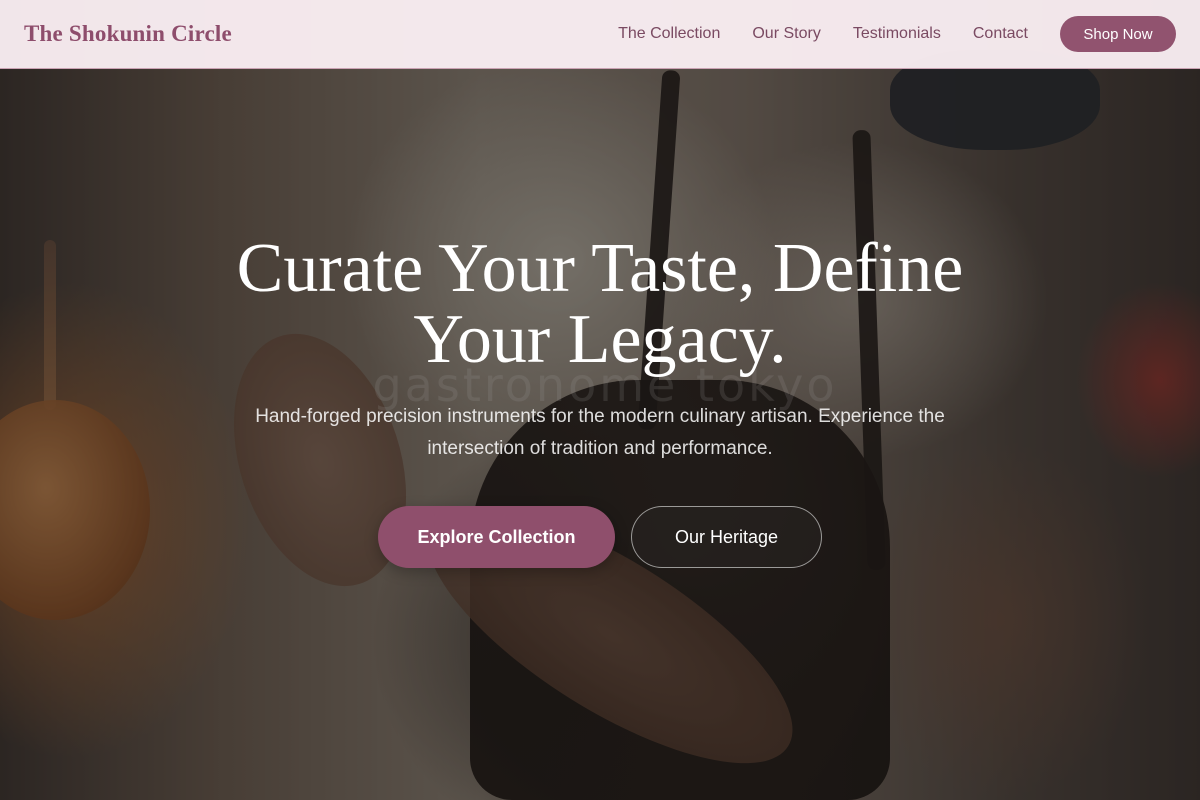 This screenshot has height=800, width=1200. What do you see at coordinates (786, 34) in the screenshot?
I see `nav-link-our-story: Our Story` at bounding box center [786, 34].